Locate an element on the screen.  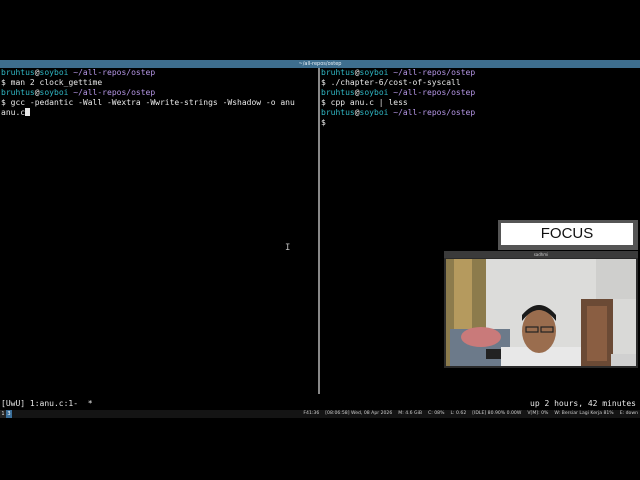
wifi-status: W: Bersiar Lagi Kerja 81% is located at coordinates (584, 413).